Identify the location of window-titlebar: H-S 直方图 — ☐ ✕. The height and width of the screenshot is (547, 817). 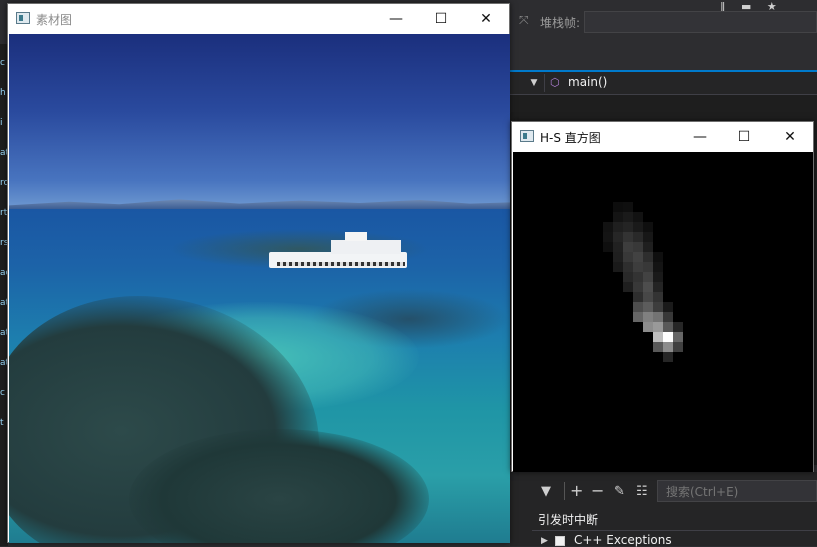
(662, 137).